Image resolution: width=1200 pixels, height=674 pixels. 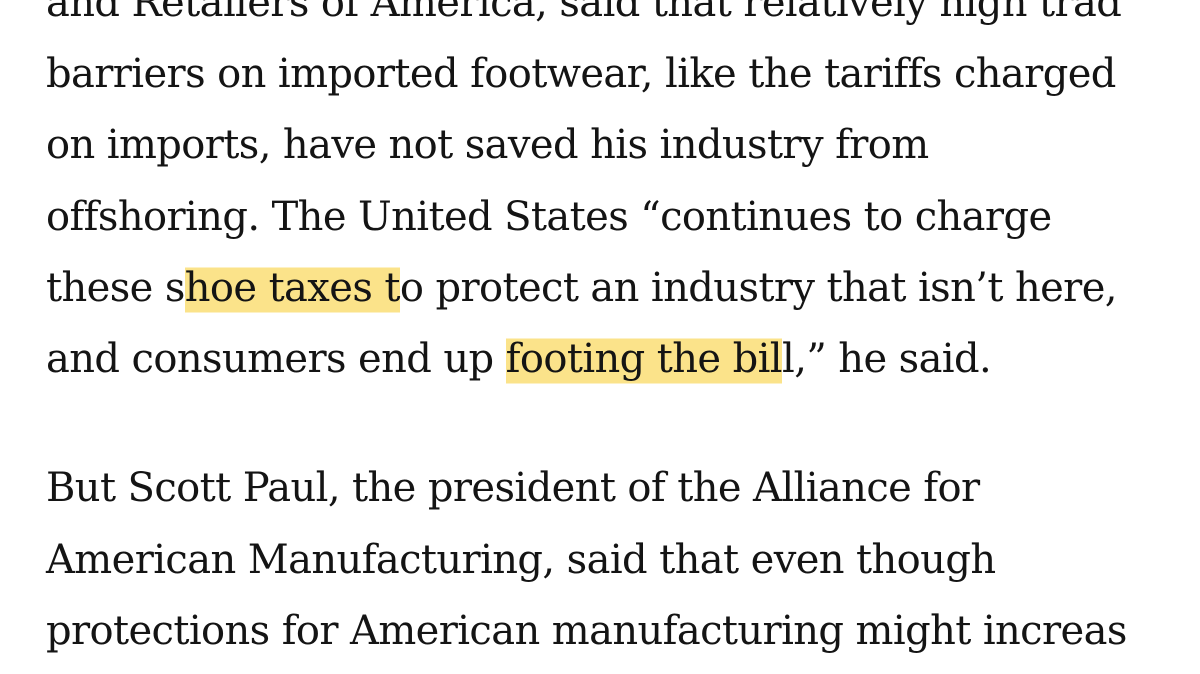 I want to click on line6-suffix: l,” he said., so click(x=887, y=359).